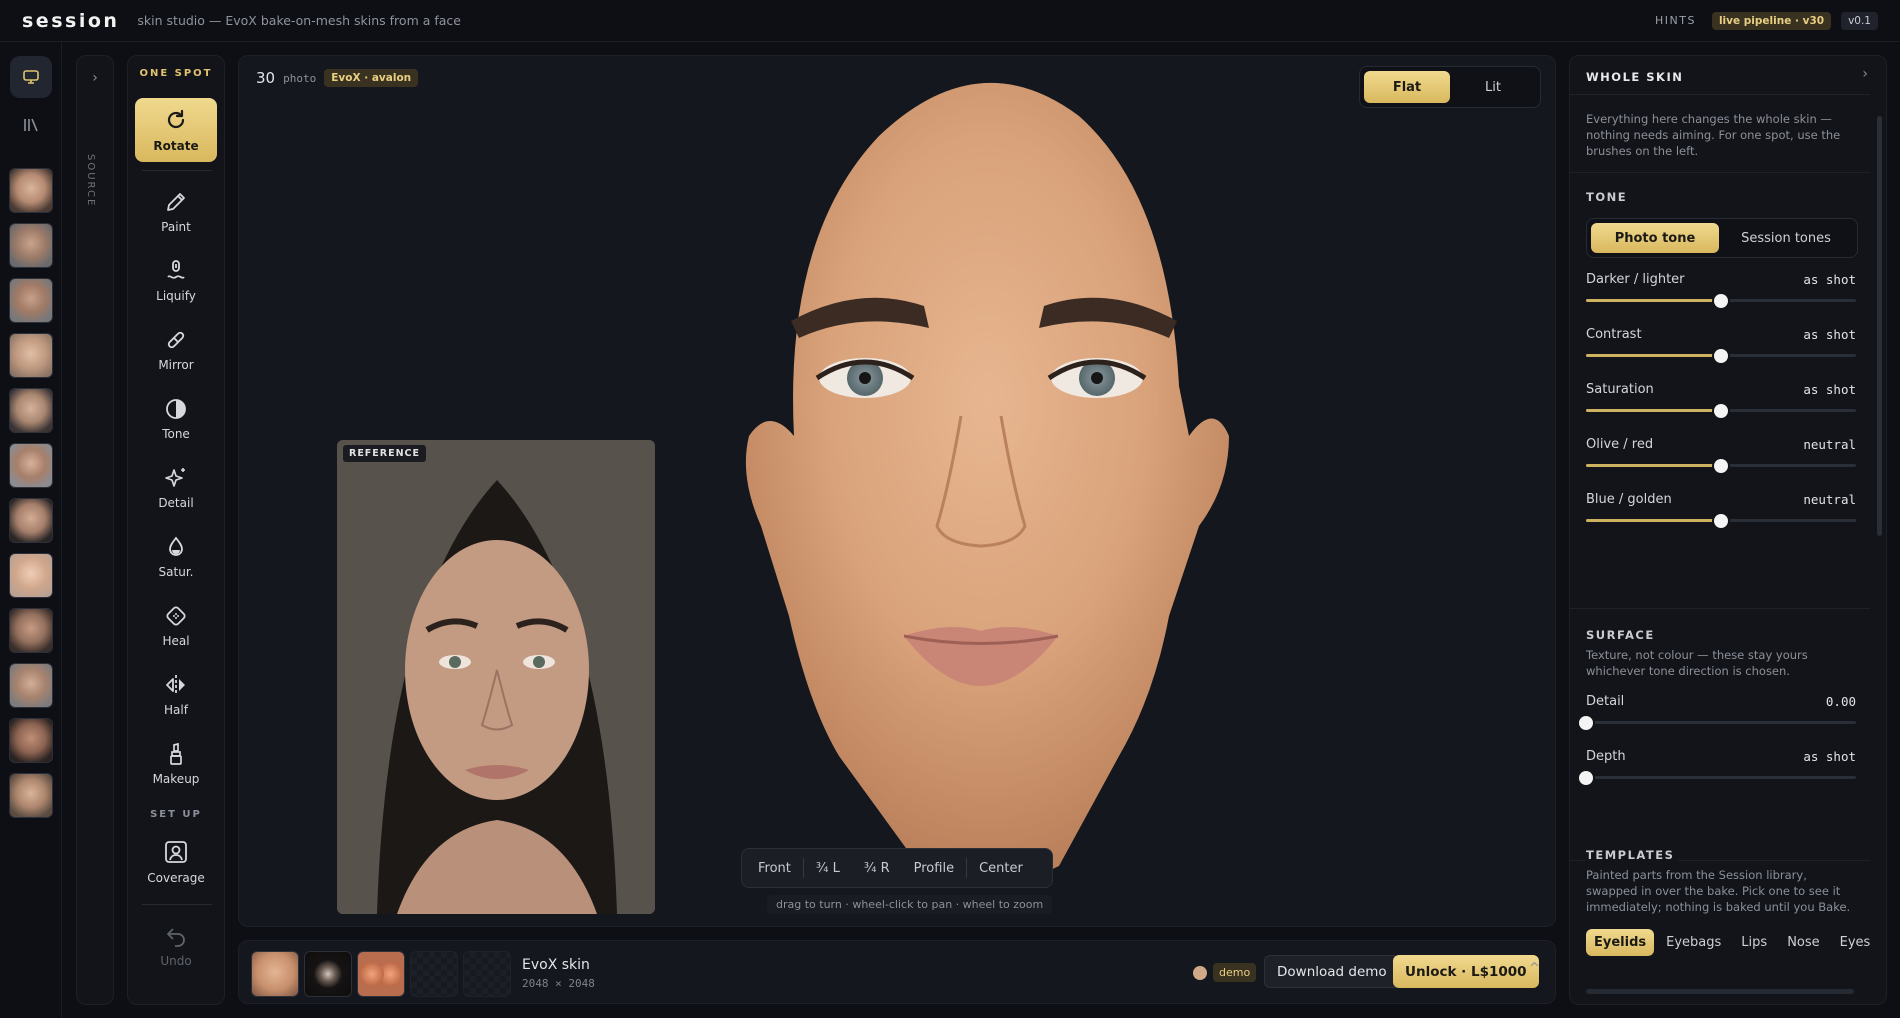 The image size is (1900, 1018). I want to click on undo-button: Undo, so click(176, 946).